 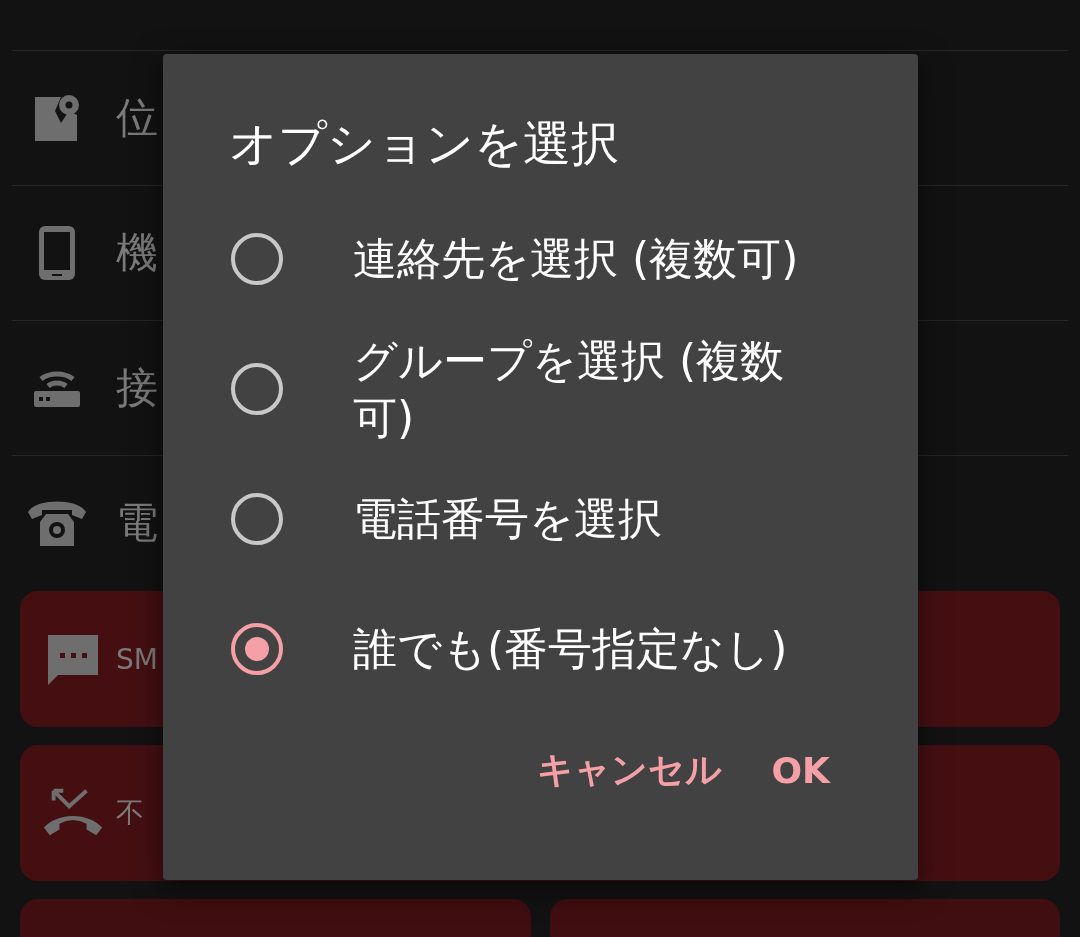 I want to click on dialog-title: オプションを選択, so click(x=424, y=143).